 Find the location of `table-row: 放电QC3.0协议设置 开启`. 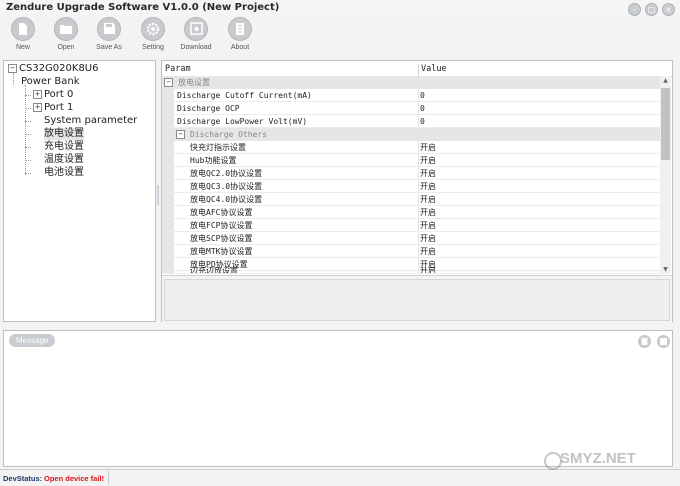

table-row: 放电QC3.0协议设置 开启 is located at coordinates (411, 186).